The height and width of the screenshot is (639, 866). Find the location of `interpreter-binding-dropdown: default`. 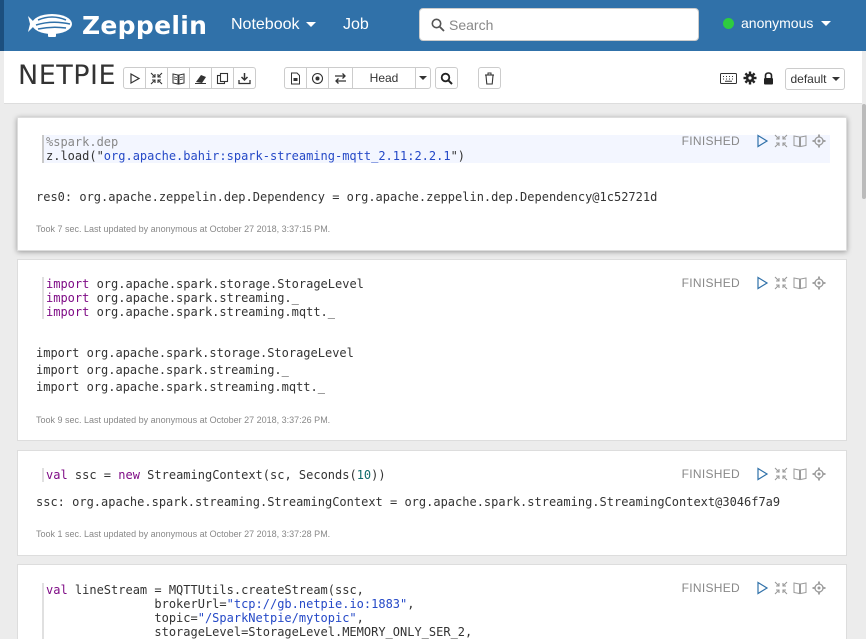

interpreter-binding-dropdown: default is located at coordinates (815, 79).